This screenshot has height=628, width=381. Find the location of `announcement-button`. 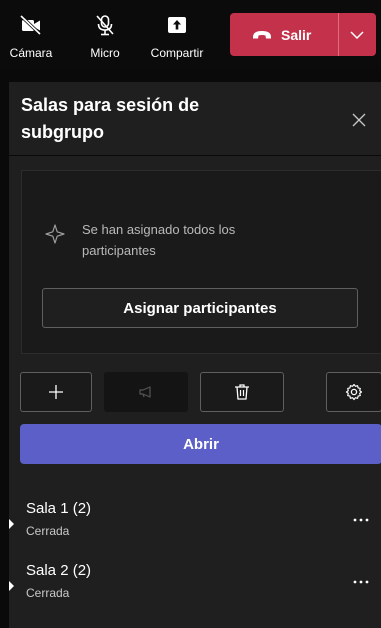

announcement-button is located at coordinates (146, 392).